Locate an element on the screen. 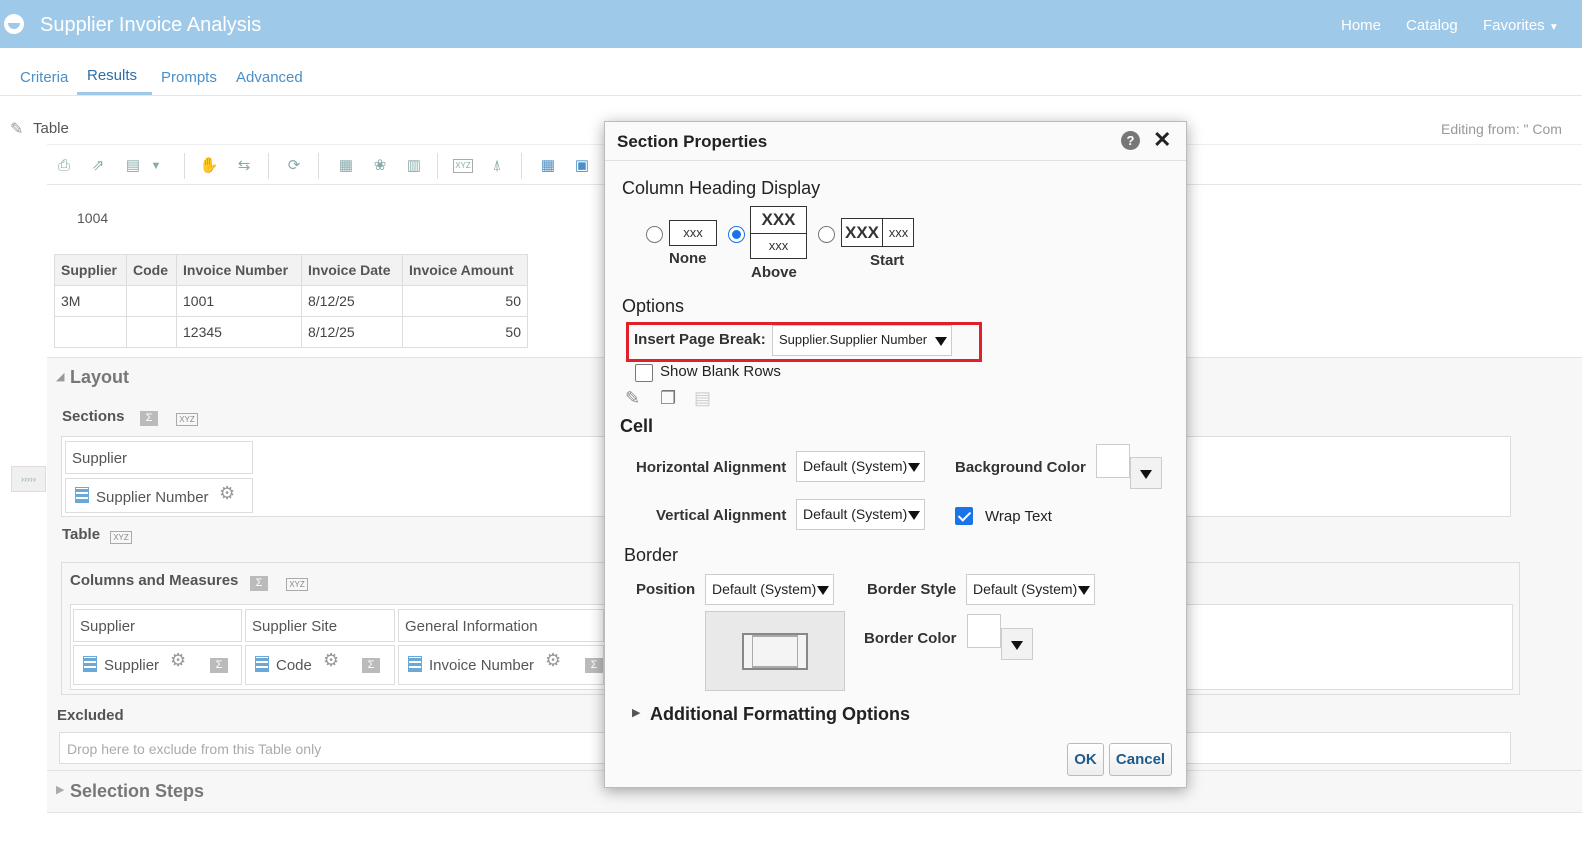  heading-above-sample: XXX xxx is located at coordinates (778, 232).